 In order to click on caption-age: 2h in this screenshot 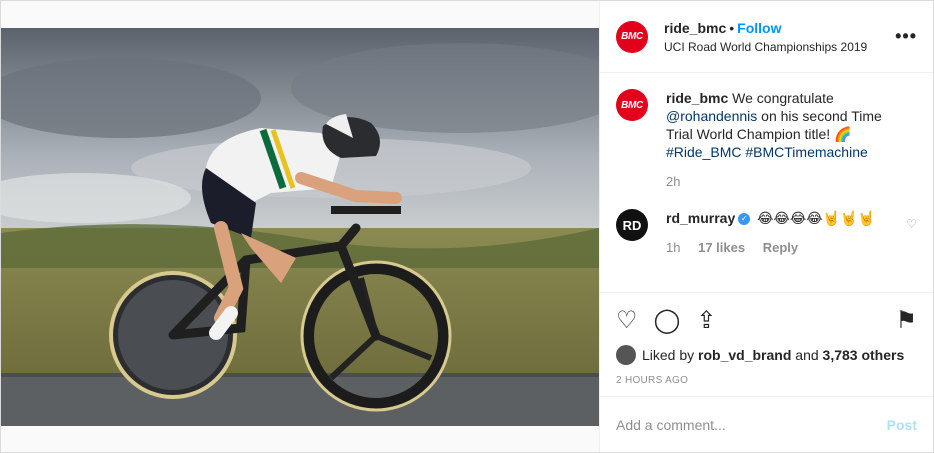, I will do `click(673, 181)`.